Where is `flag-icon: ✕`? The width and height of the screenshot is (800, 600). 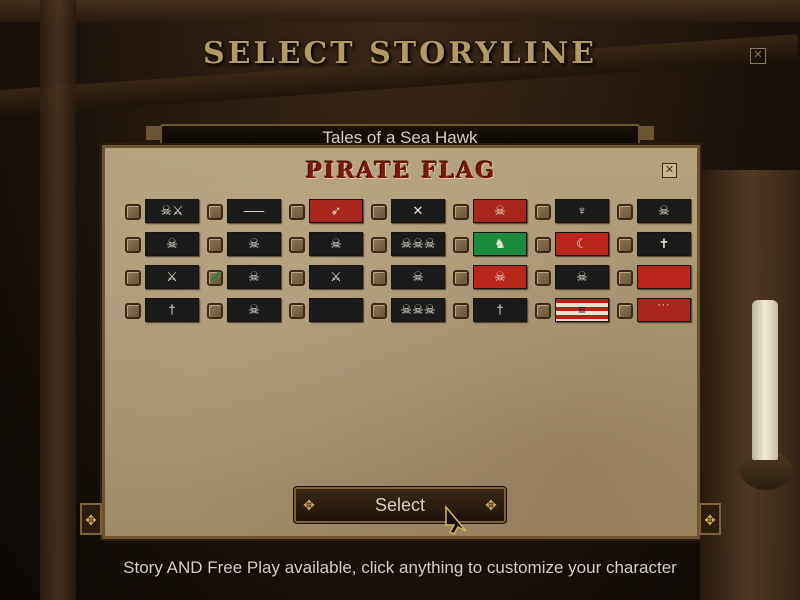 flag-icon: ✕ is located at coordinates (418, 211).